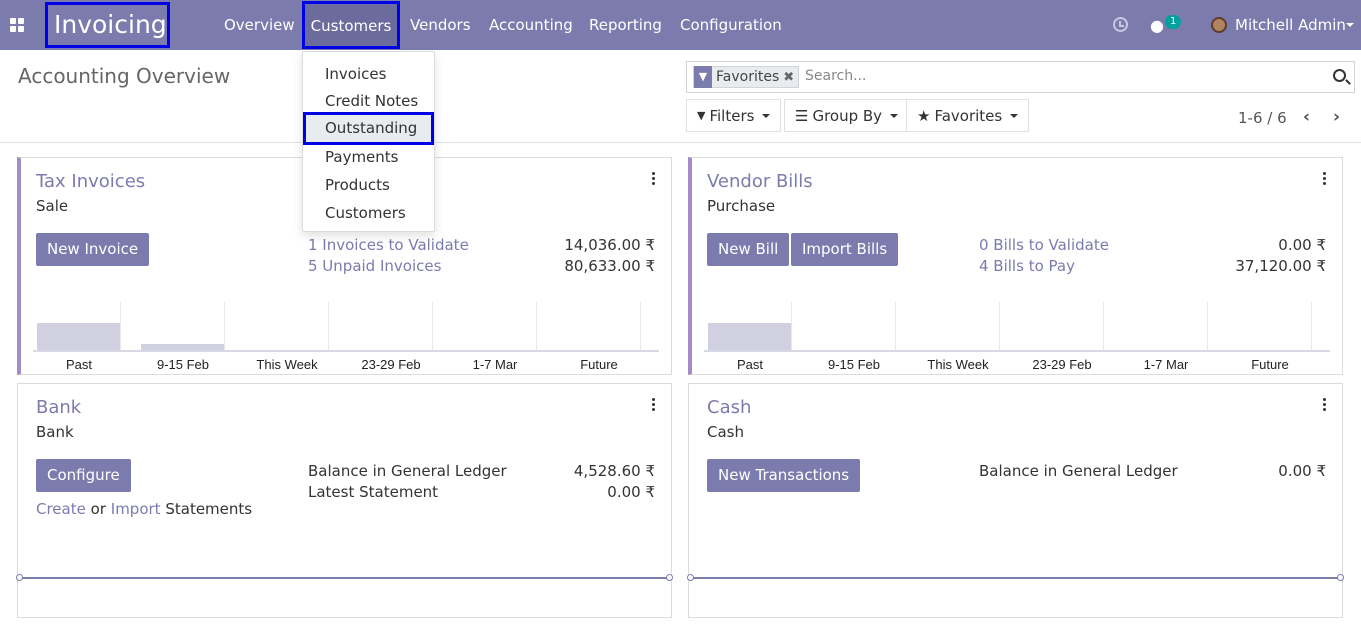  What do you see at coordinates (61, 509) in the screenshot?
I see `create-statement-link: Create` at bounding box center [61, 509].